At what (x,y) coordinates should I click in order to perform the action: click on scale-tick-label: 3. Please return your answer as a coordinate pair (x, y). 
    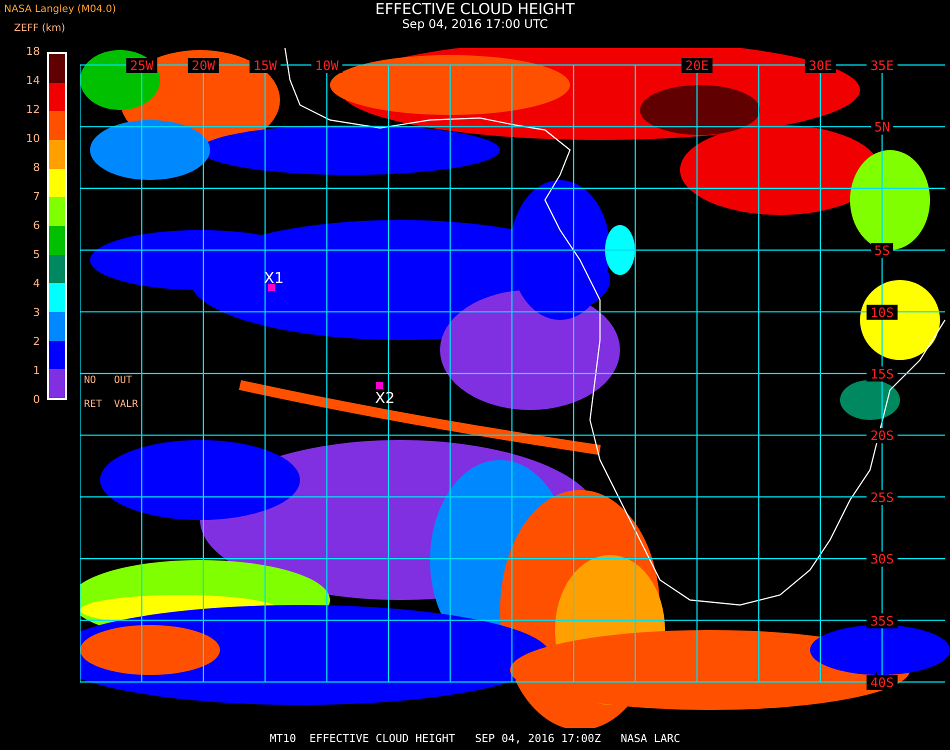
    Looking at the image, I should click on (36, 313).